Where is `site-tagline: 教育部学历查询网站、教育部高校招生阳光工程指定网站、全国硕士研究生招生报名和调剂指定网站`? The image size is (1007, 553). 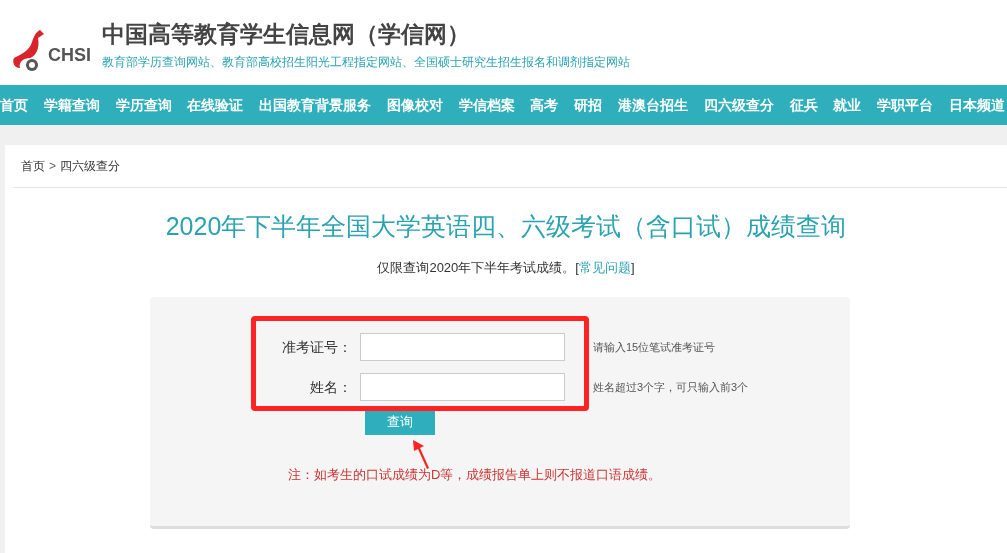
site-tagline: 教育部学历查询网站、教育部高校招生阳光工程指定网站、全国硕士研究生招生报名和调剂指定网站 is located at coordinates (366, 62).